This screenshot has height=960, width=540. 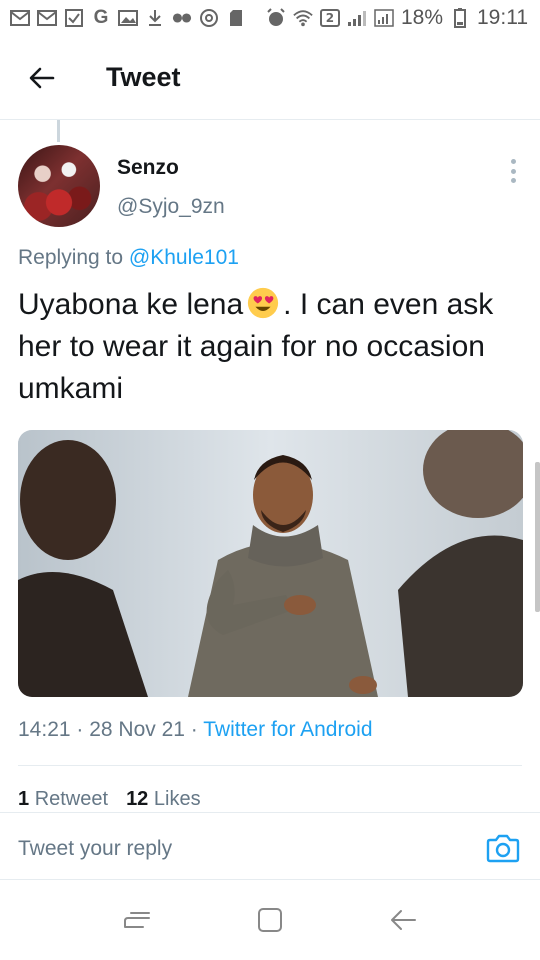 What do you see at coordinates (513, 171) in the screenshot?
I see `more-options-icon` at bounding box center [513, 171].